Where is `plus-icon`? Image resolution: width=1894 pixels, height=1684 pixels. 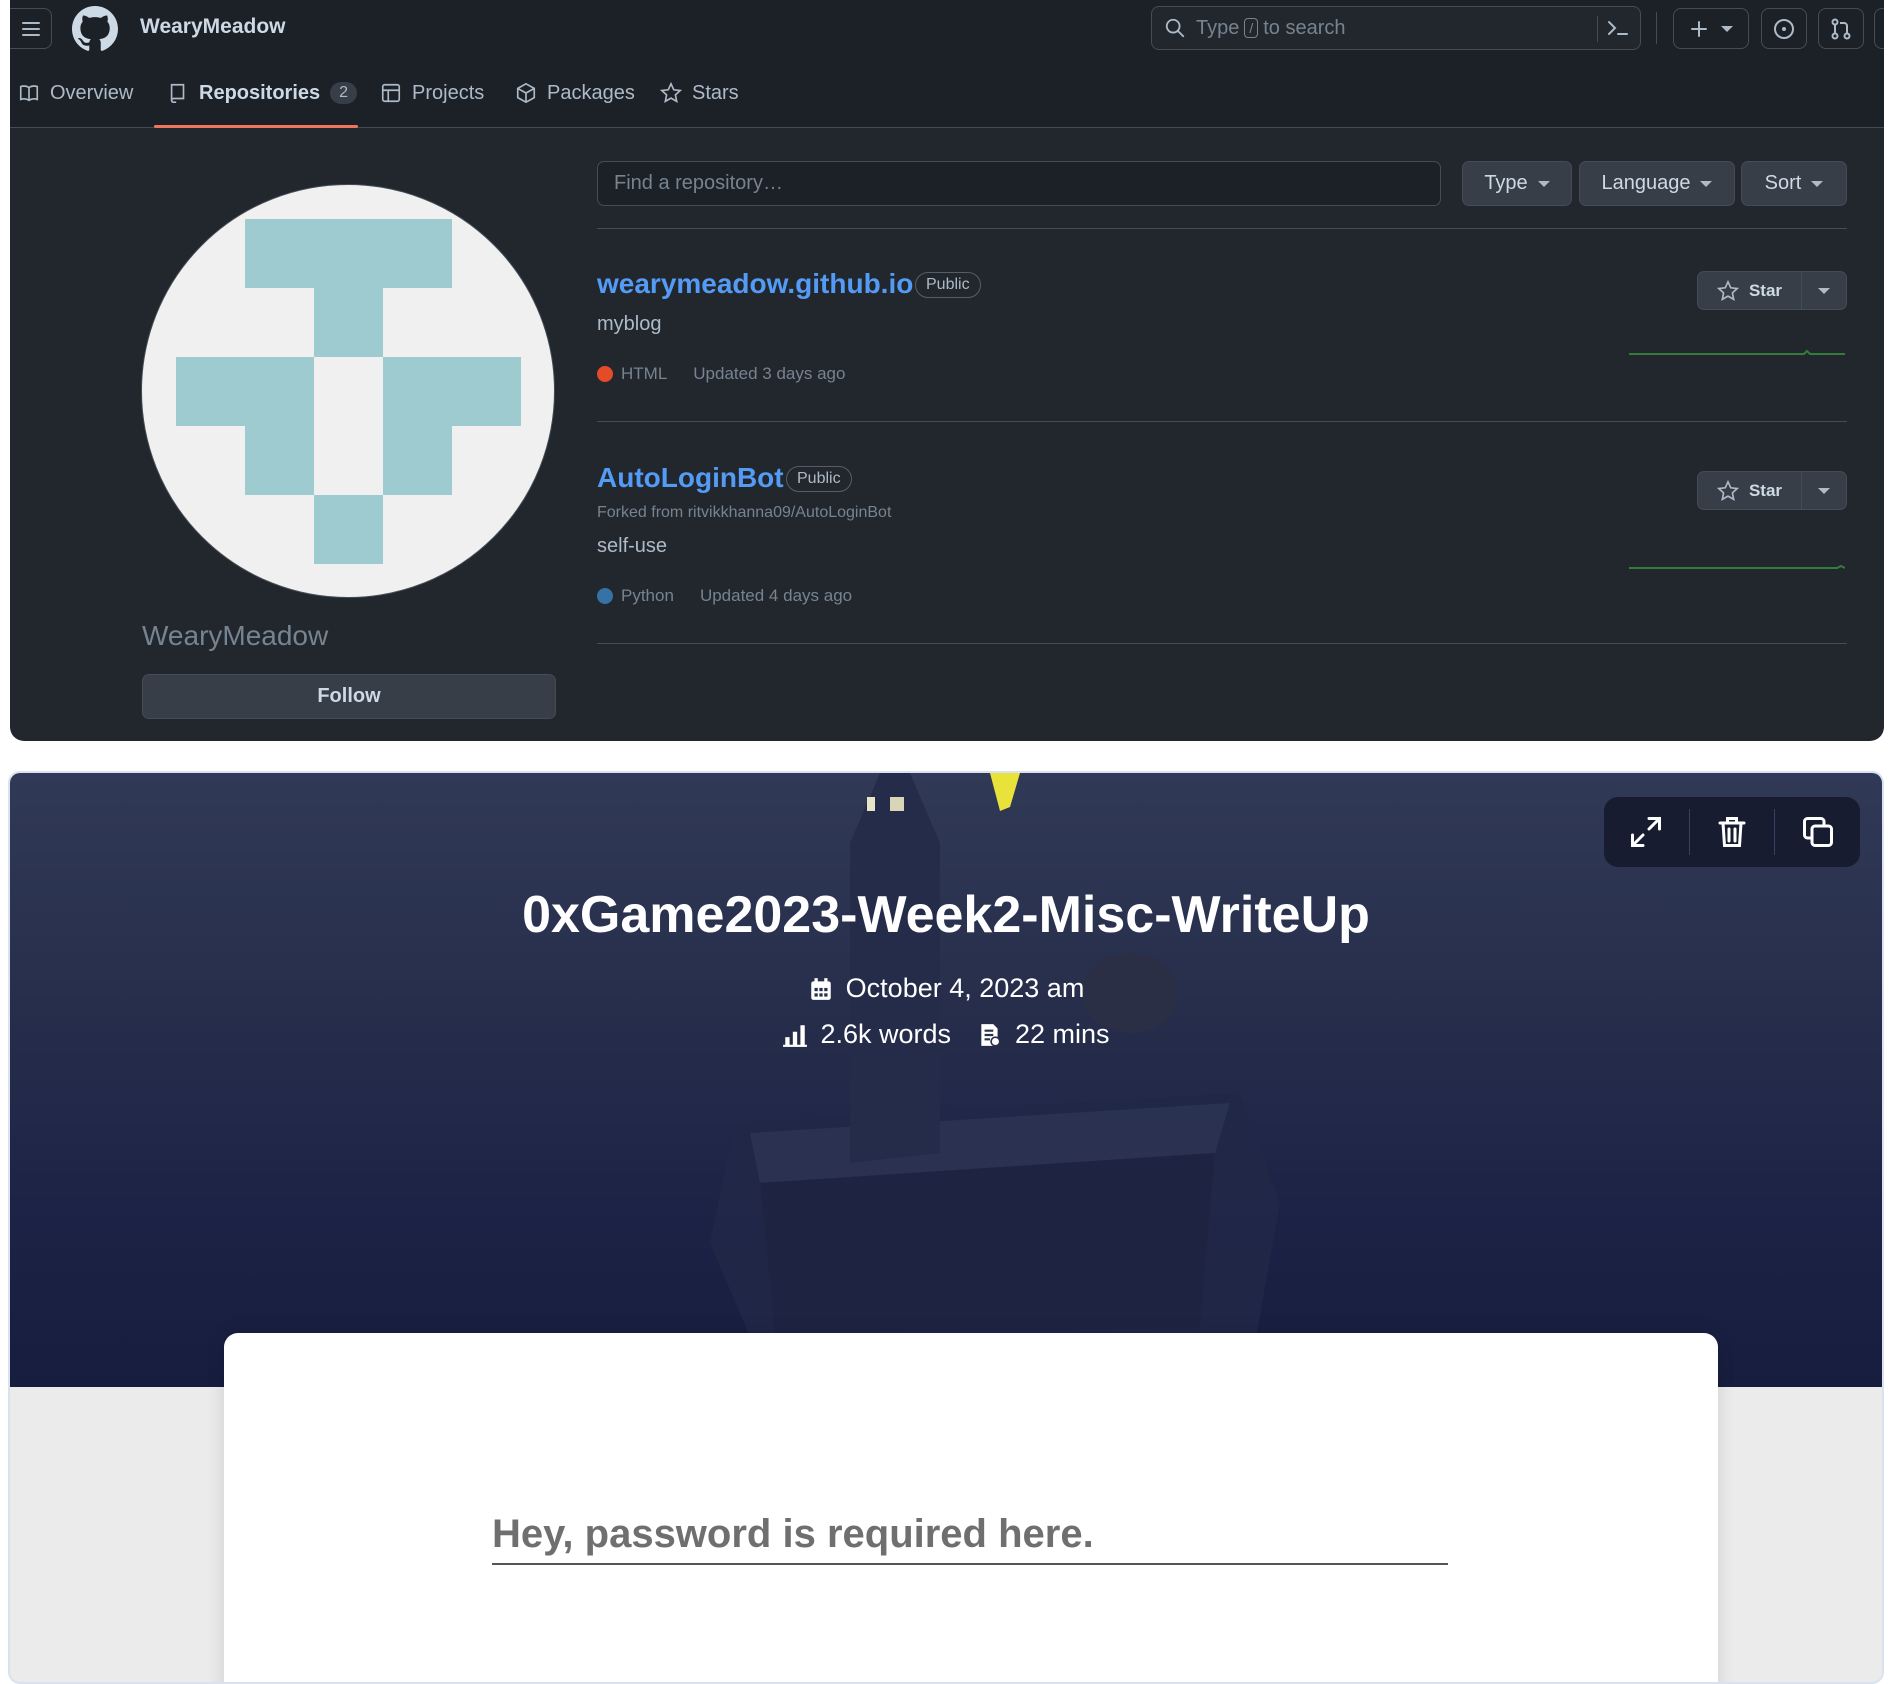
plus-icon is located at coordinates (1699, 28).